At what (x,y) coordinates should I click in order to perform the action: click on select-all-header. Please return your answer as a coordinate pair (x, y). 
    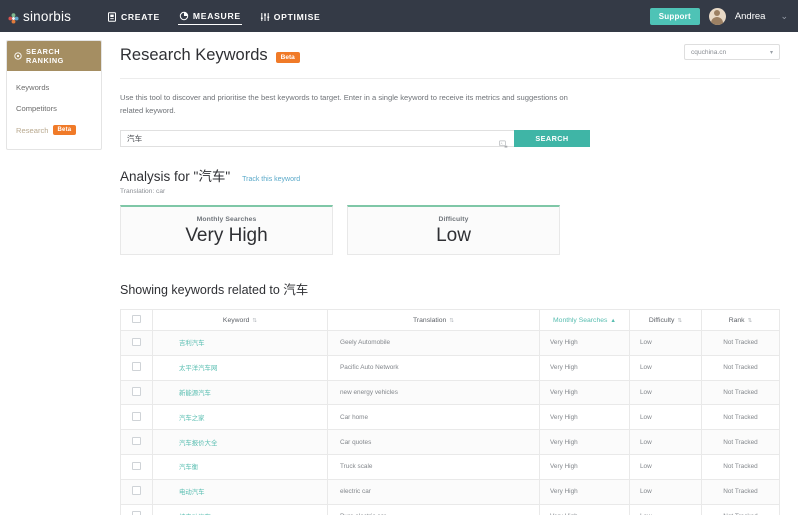
    Looking at the image, I should click on (136, 320).